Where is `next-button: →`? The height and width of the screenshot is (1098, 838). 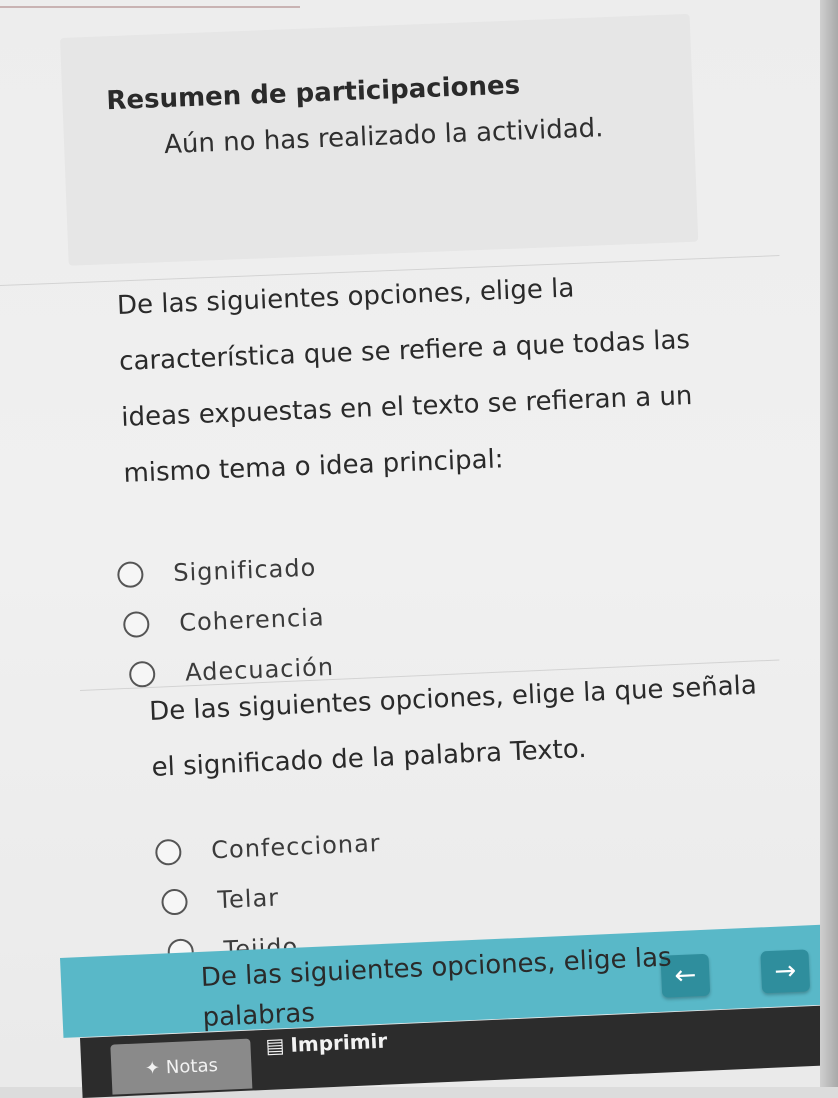
next-button: → is located at coordinates (785, 971).